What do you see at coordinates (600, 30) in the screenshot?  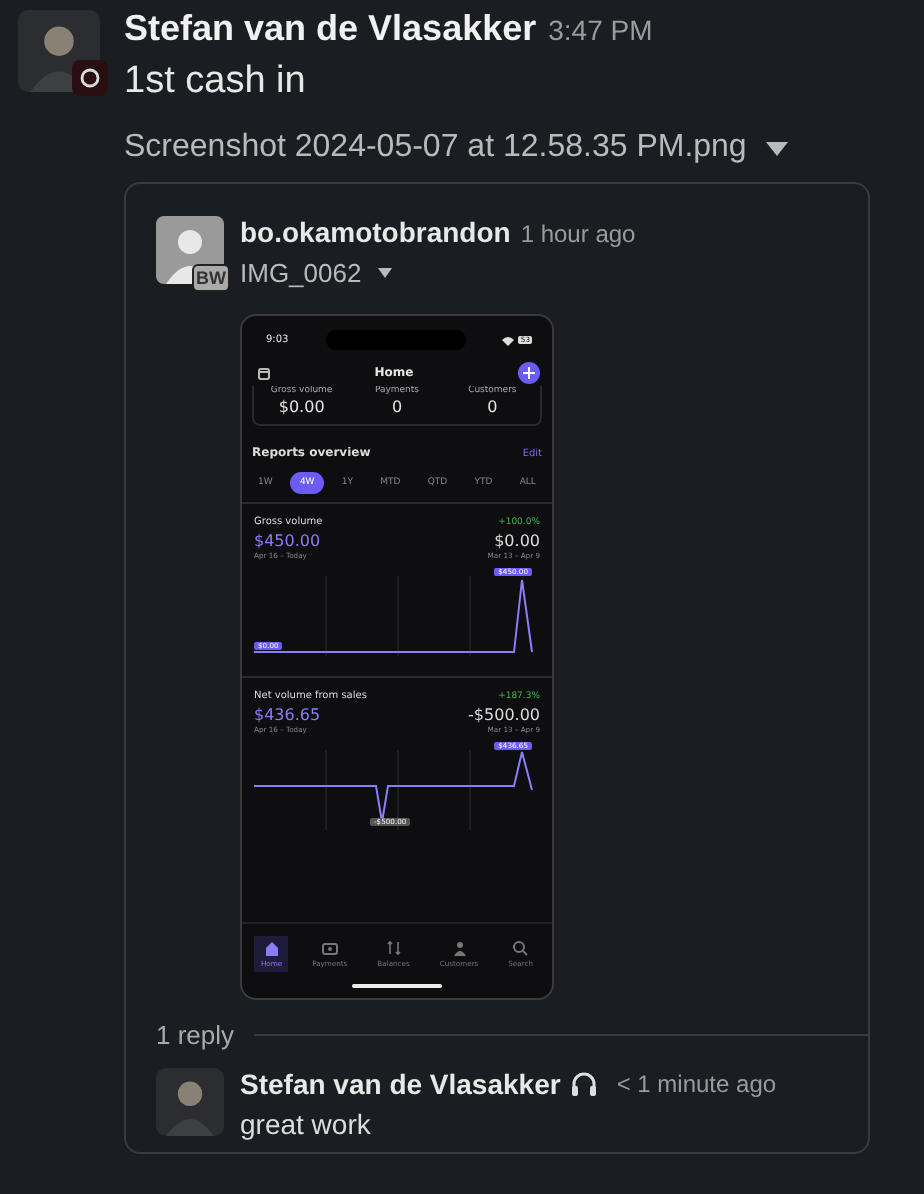 I see `timestamp: 3:47 PM` at bounding box center [600, 30].